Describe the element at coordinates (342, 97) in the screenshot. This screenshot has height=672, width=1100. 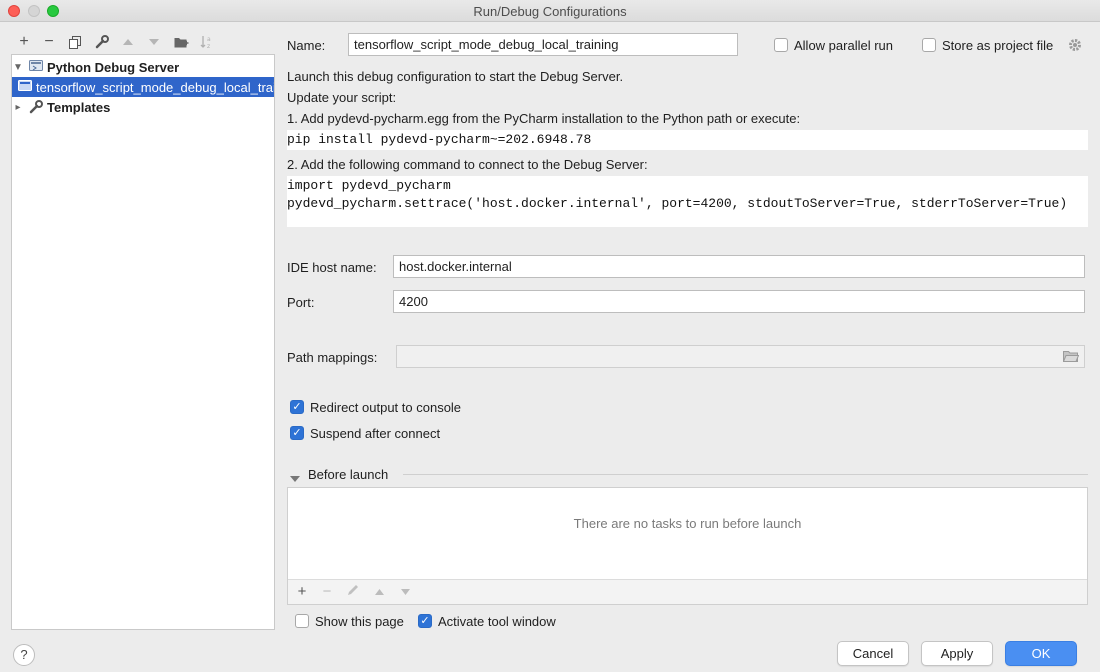
I see `info-update-script-text: Update your script:` at that location.